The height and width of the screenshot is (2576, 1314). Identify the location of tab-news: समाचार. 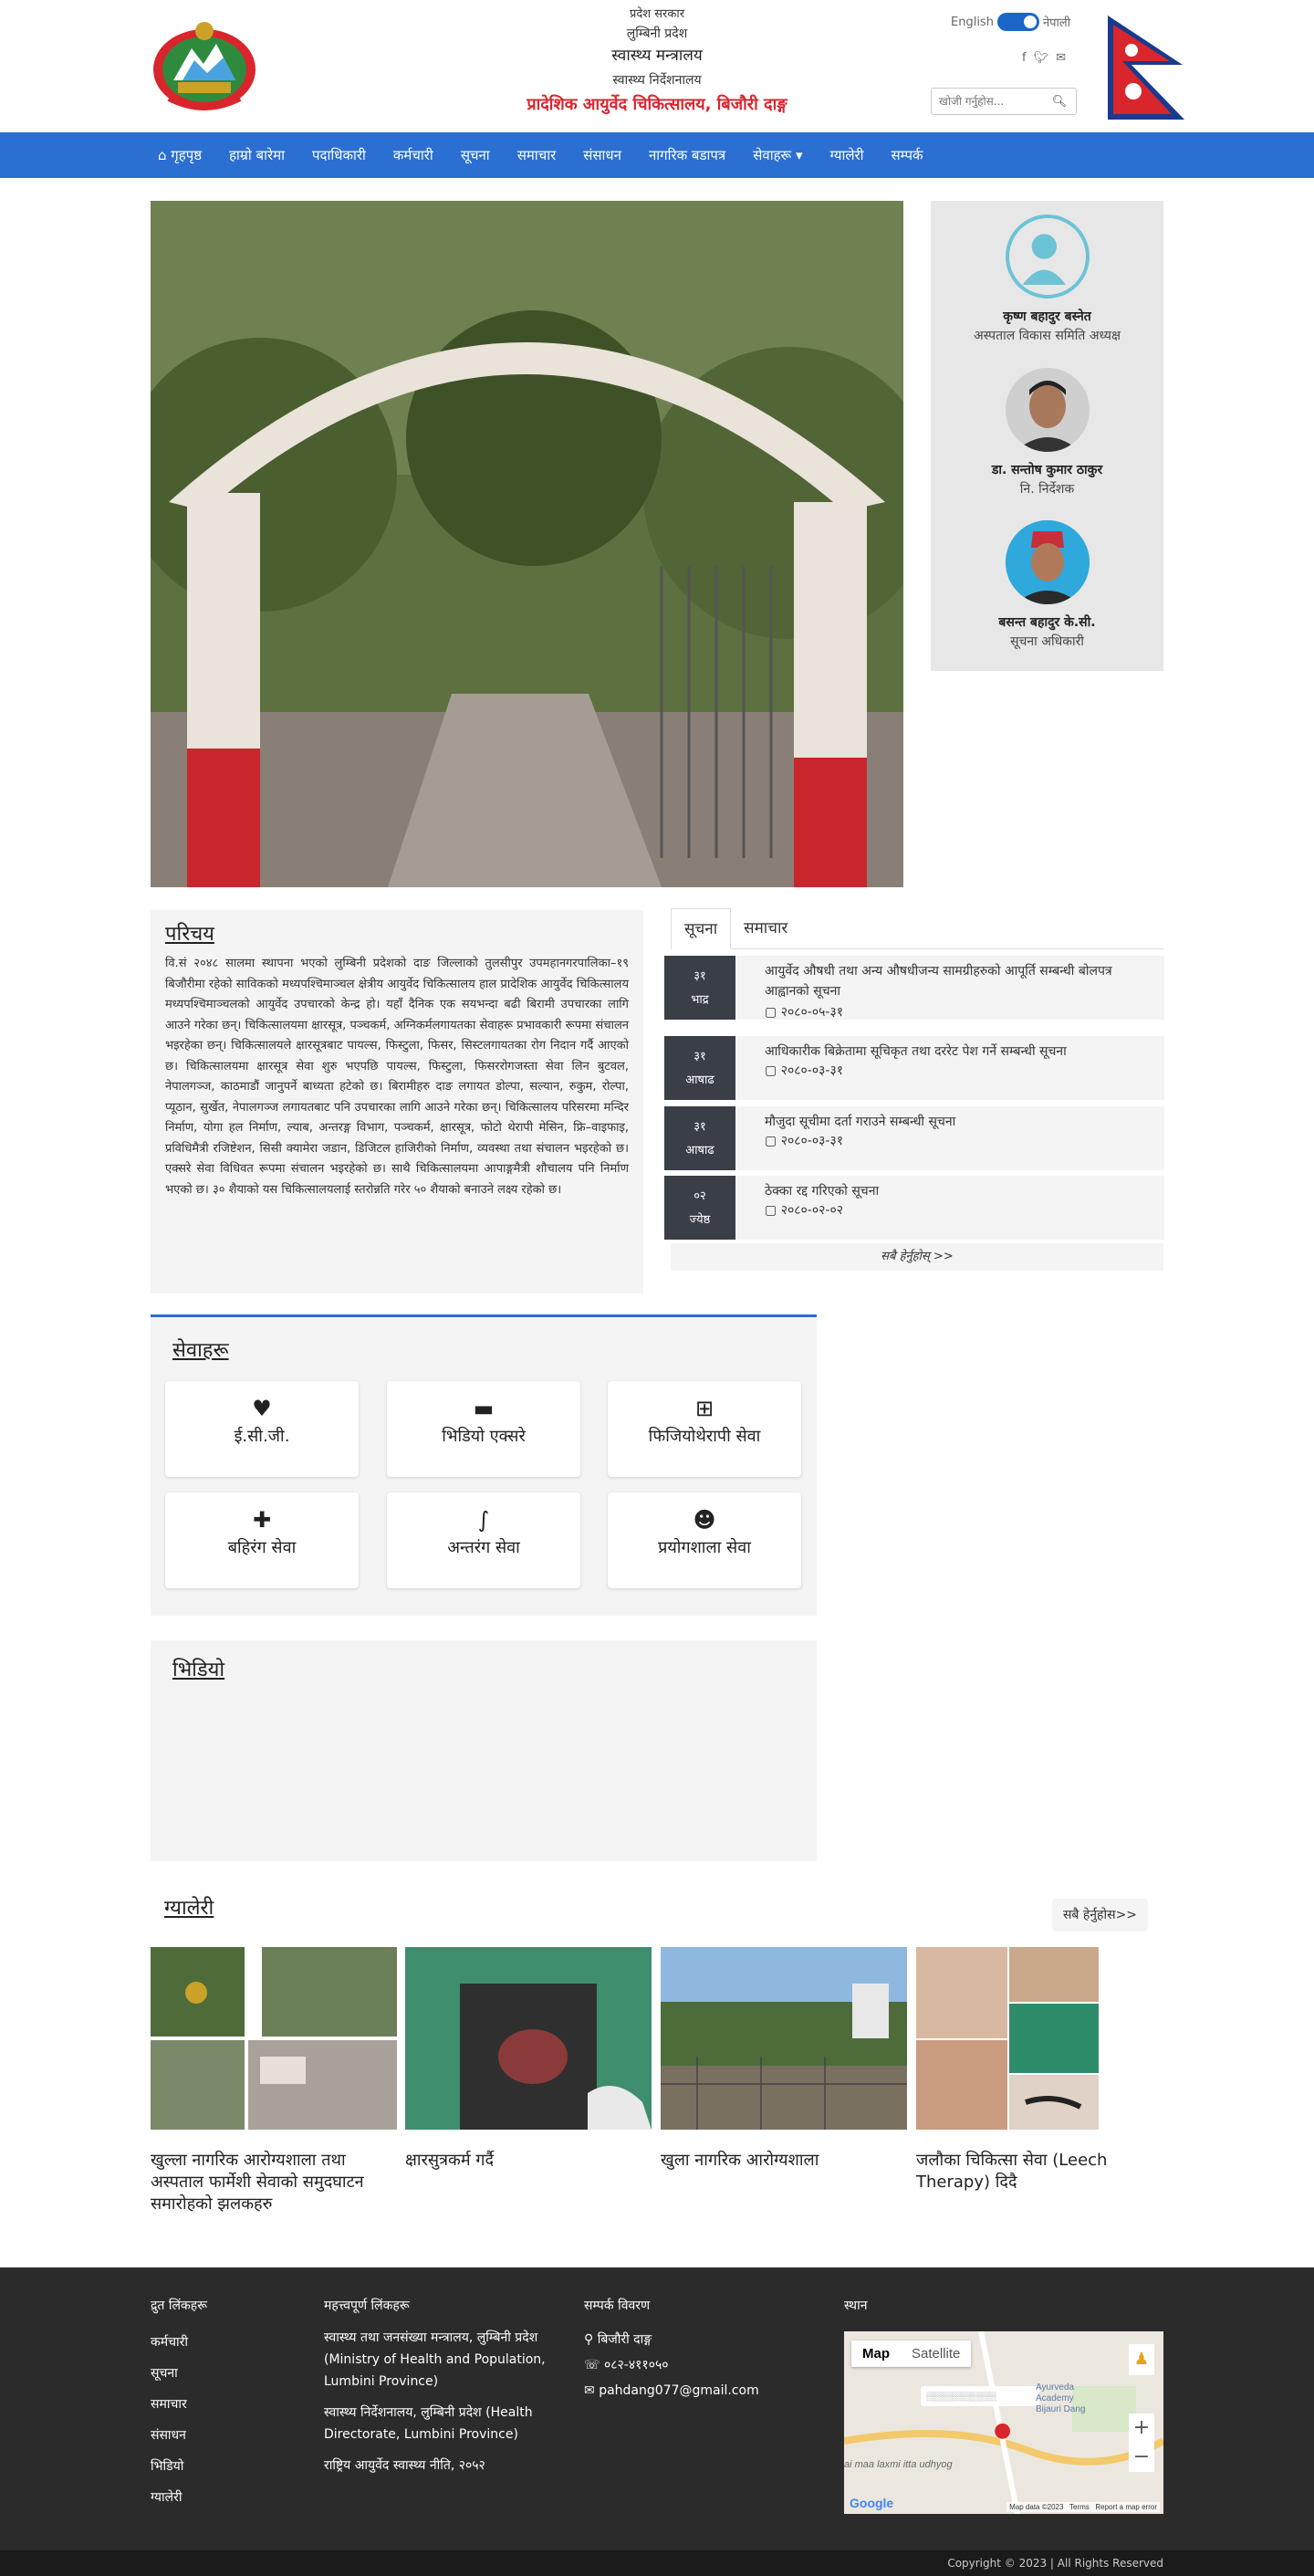
(765, 928).